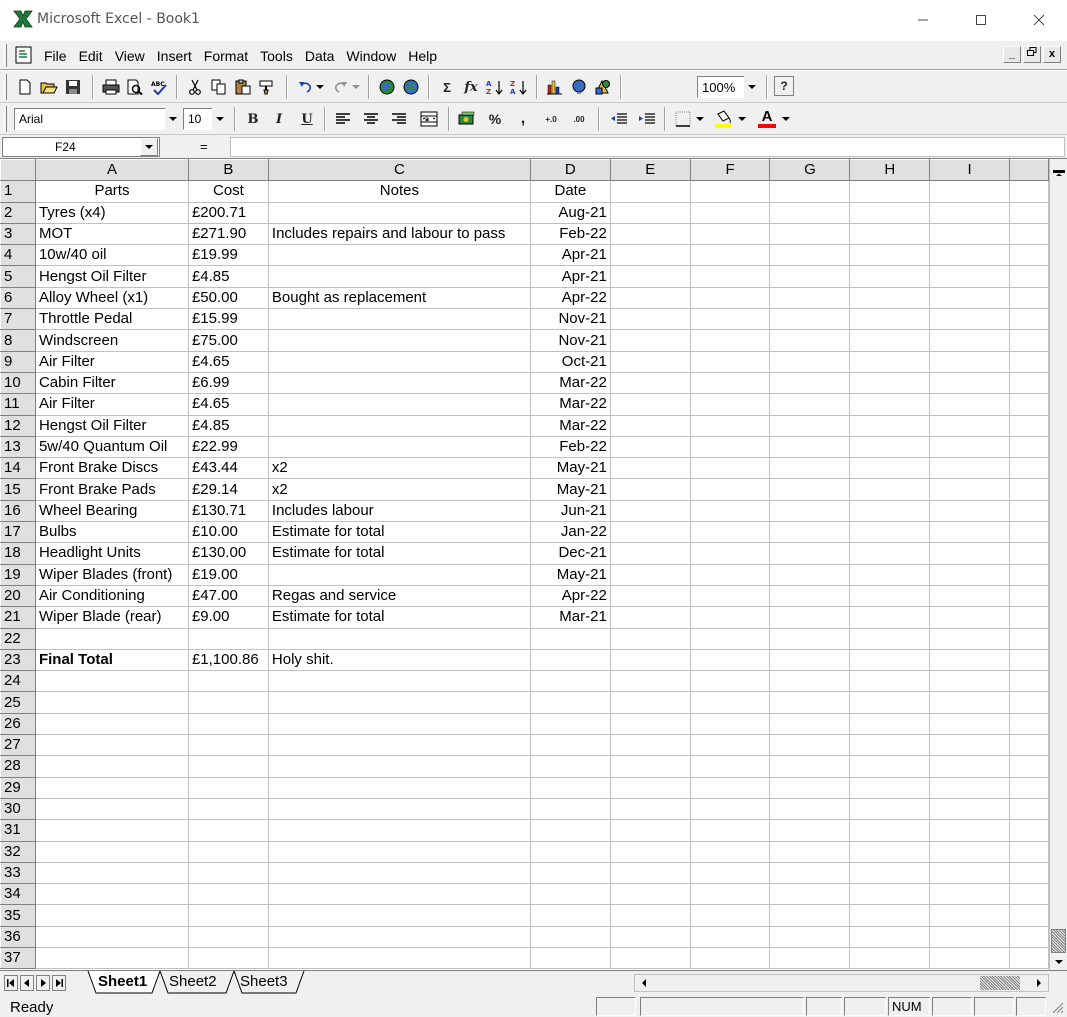  What do you see at coordinates (570, 404) in the screenshot?
I see `cell-d: Mar-22` at bounding box center [570, 404].